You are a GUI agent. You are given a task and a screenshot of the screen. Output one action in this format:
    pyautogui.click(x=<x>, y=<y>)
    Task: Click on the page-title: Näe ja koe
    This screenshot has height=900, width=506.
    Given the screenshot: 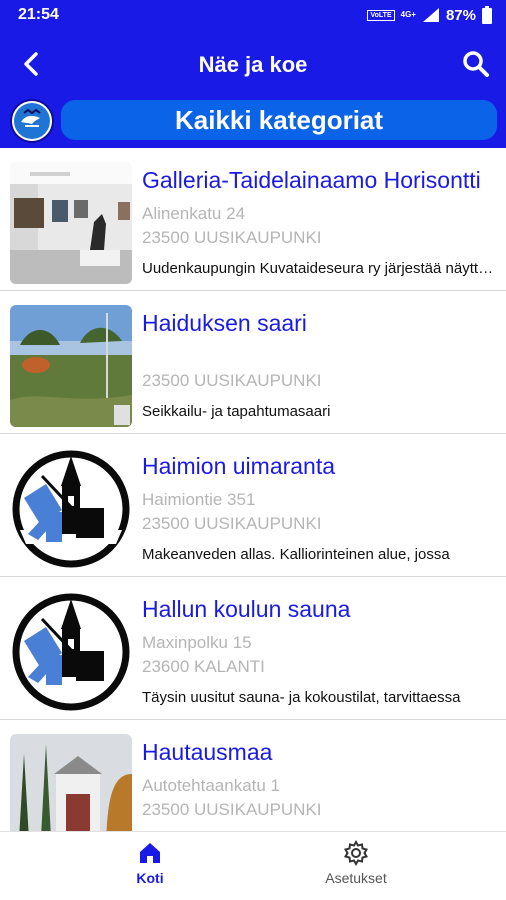 What is the action you would take?
    pyautogui.click(x=253, y=64)
    